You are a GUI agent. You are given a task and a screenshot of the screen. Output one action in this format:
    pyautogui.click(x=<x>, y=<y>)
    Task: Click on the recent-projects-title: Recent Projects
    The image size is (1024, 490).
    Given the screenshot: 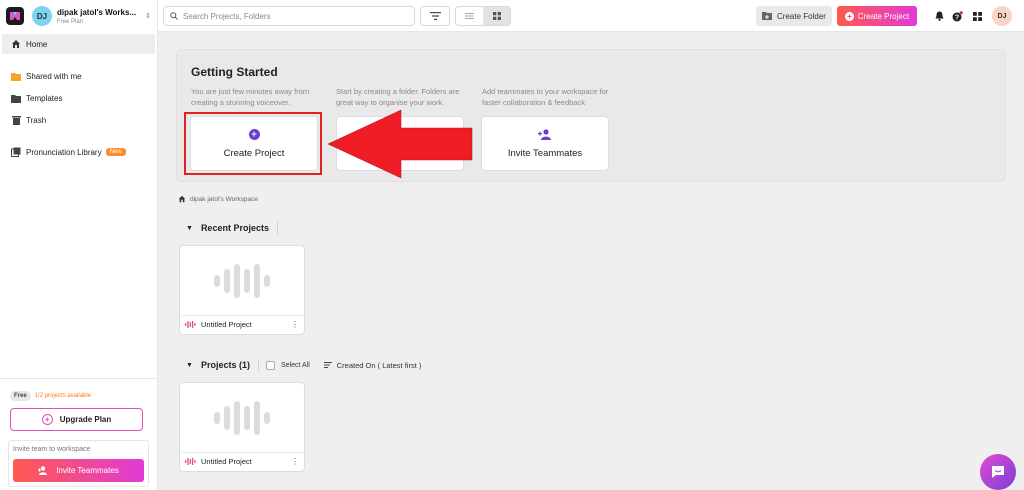 What is the action you would take?
    pyautogui.click(x=234, y=228)
    